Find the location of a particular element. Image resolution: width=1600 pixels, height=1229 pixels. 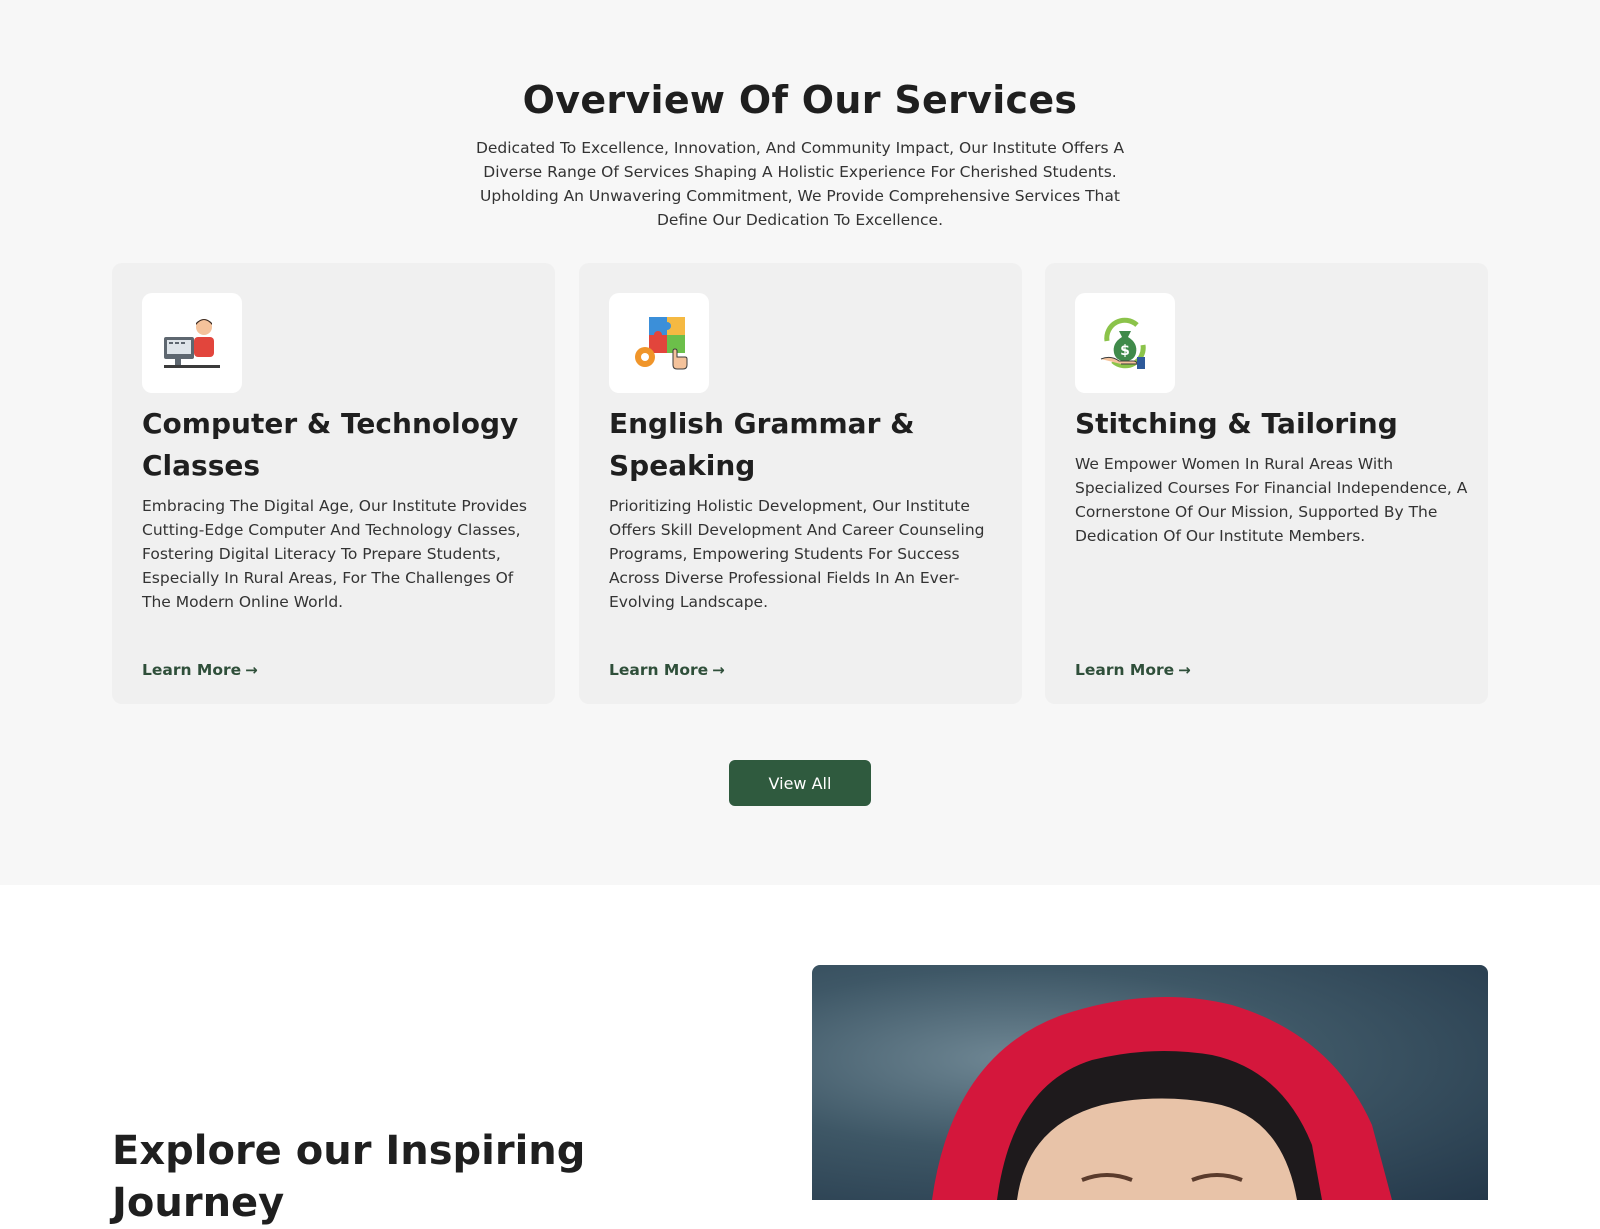

card-title: Computer & Technology Classes is located at coordinates (330, 444).